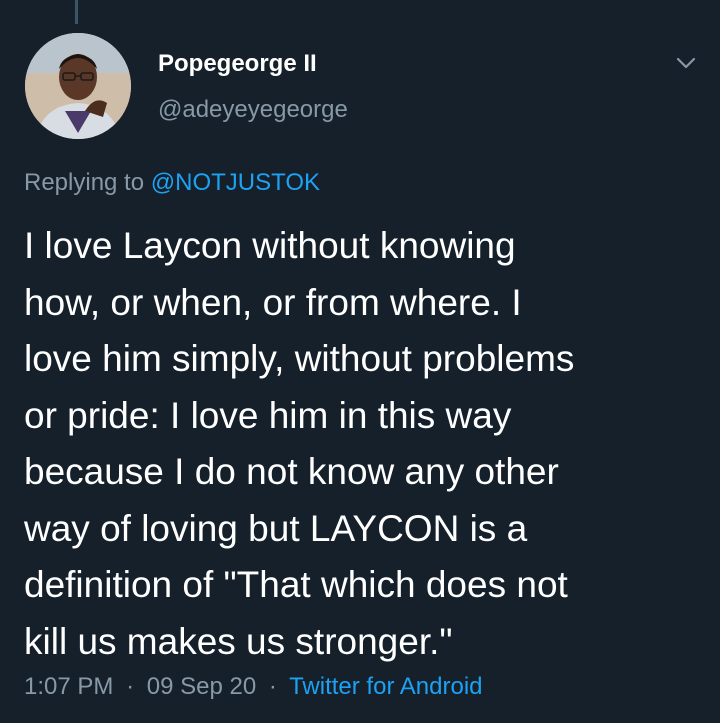 This screenshot has height=723, width=720. I want to click on replying-to-label: Replying to, so click(87, 182).